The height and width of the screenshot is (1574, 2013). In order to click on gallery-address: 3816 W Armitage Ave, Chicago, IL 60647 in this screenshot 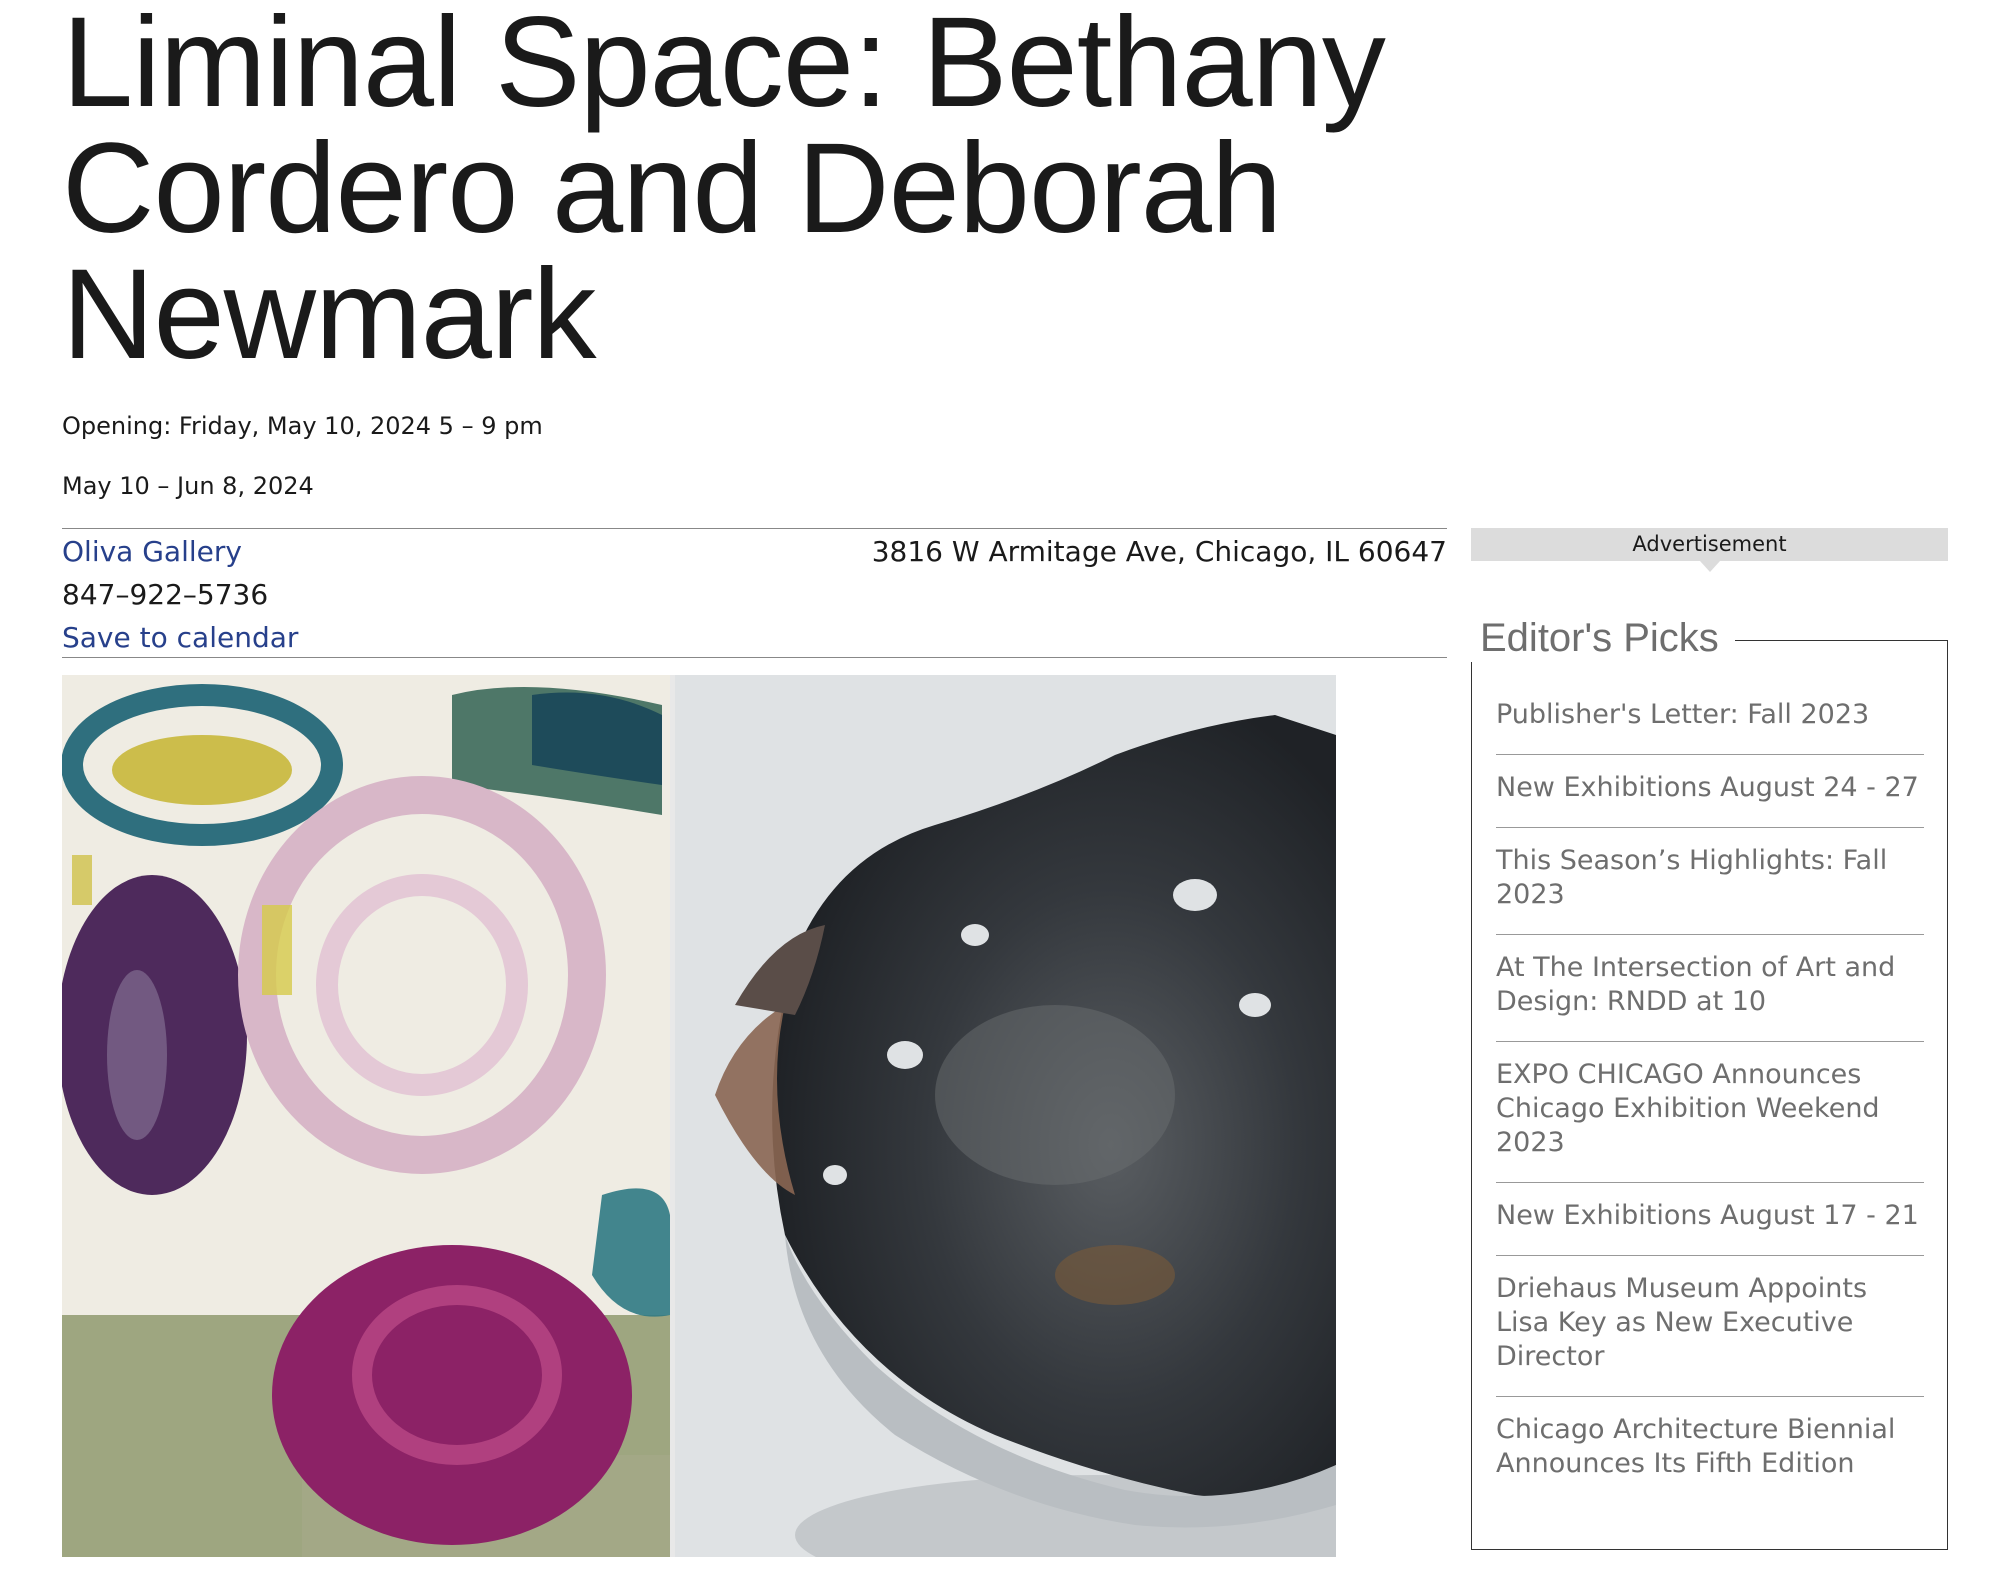, I will do `click(1159, 551)`.